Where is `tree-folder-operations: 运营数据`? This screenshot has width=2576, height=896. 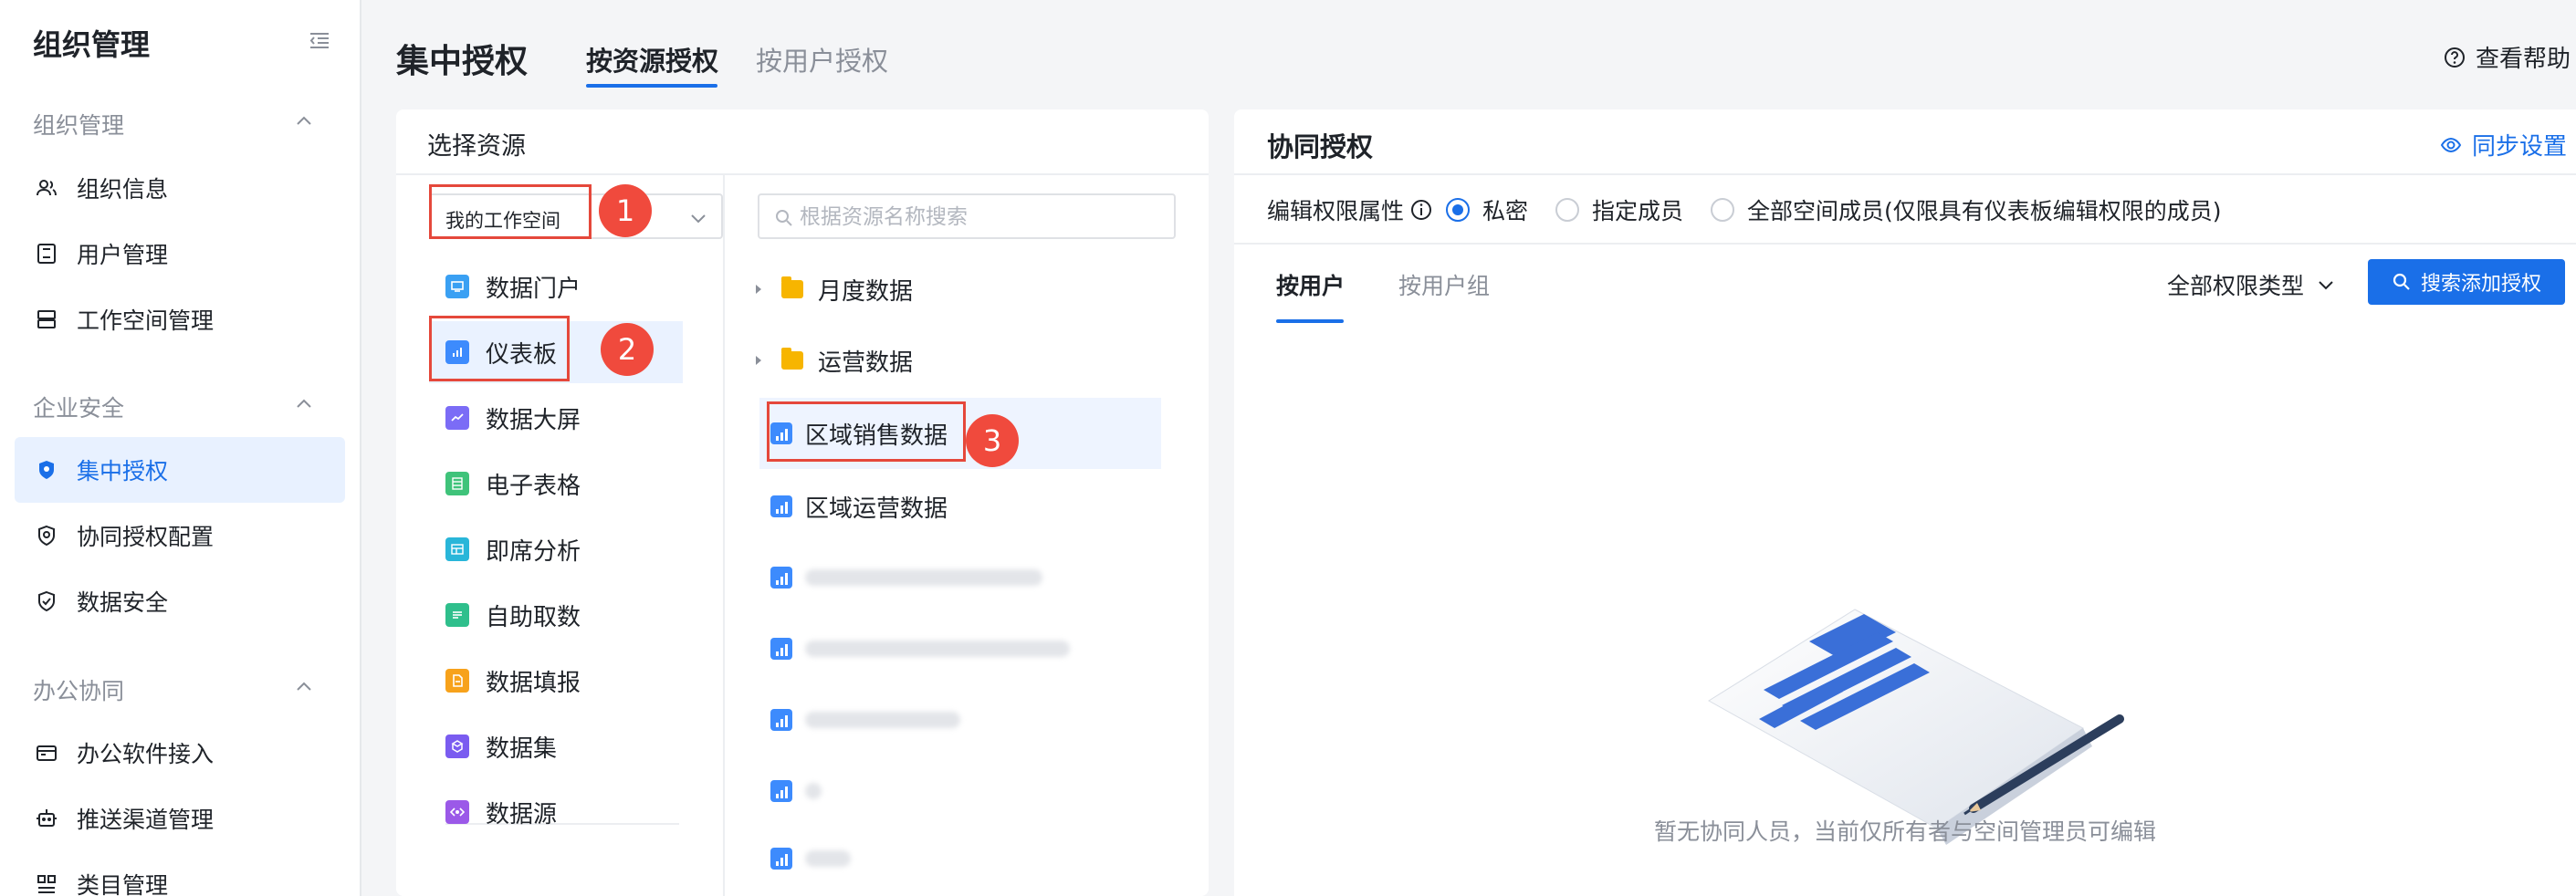
tree-folder-operations: 运营数据 is located at coordinates (953, 360).